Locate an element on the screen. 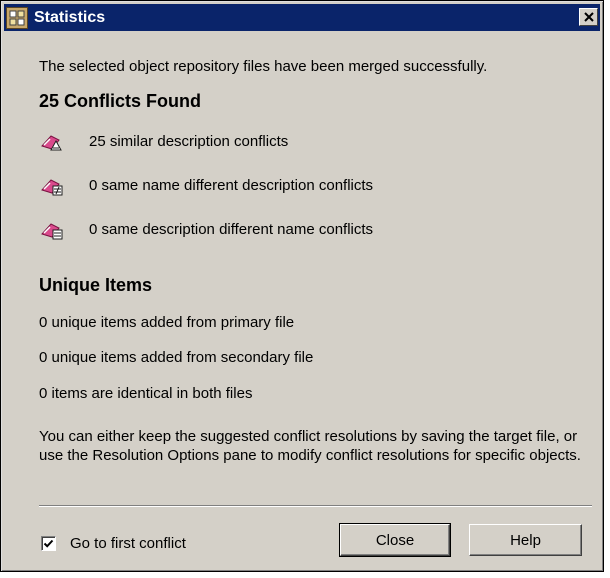 The image size is (610, 578). similar-description-conflict-icon is located at coordinates (51, 143).